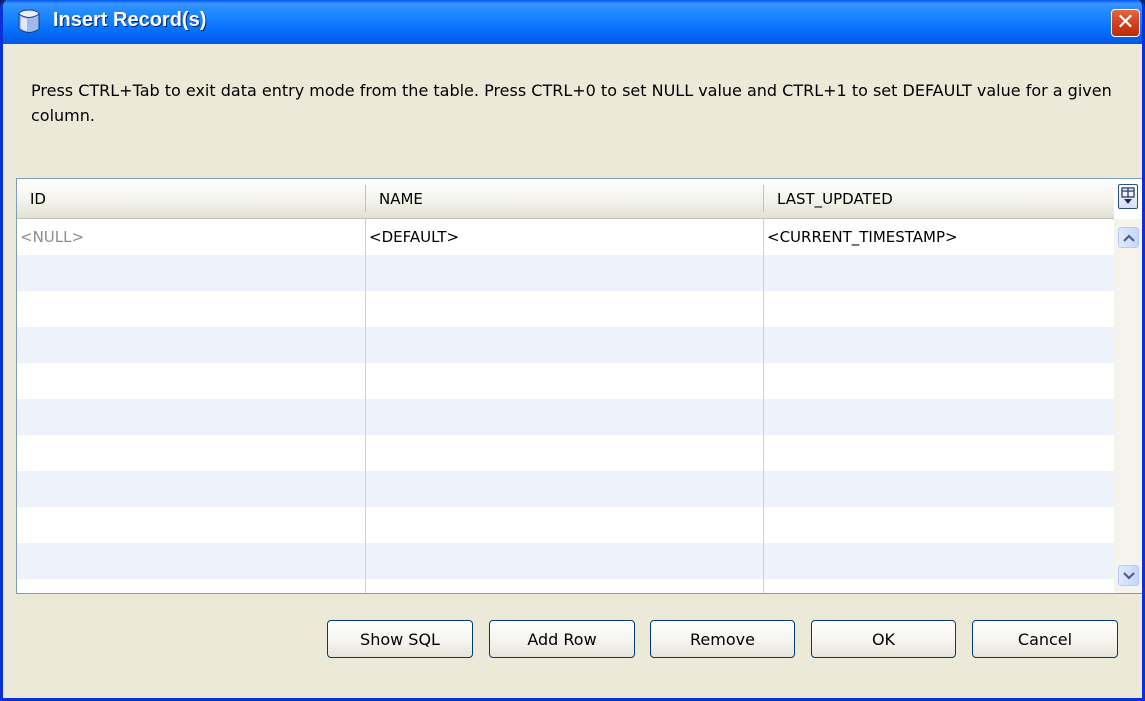 This screenshot has width=1145, height=701. What do you see at coordinates (572, 22) in the screenshot?
I see `title-bar: Insert Record(s) ✕` at bounding box center [572, 22].